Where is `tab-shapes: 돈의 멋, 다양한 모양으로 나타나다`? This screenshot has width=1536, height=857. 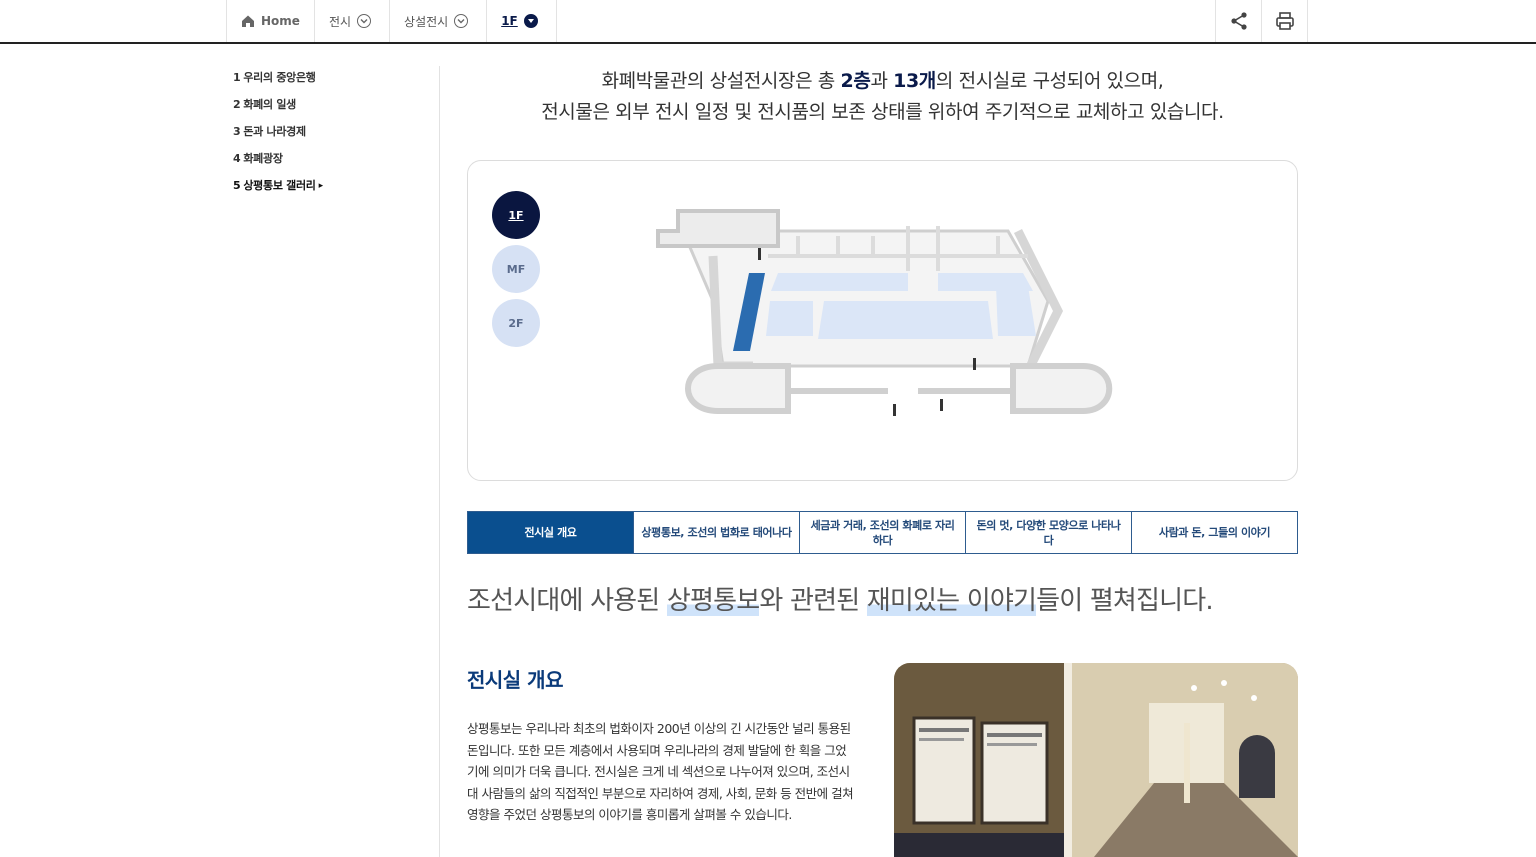 tab-shapes: 돈의 멋, 다양한 모양으로 나타나다 is located at coordinates (1049, 532).